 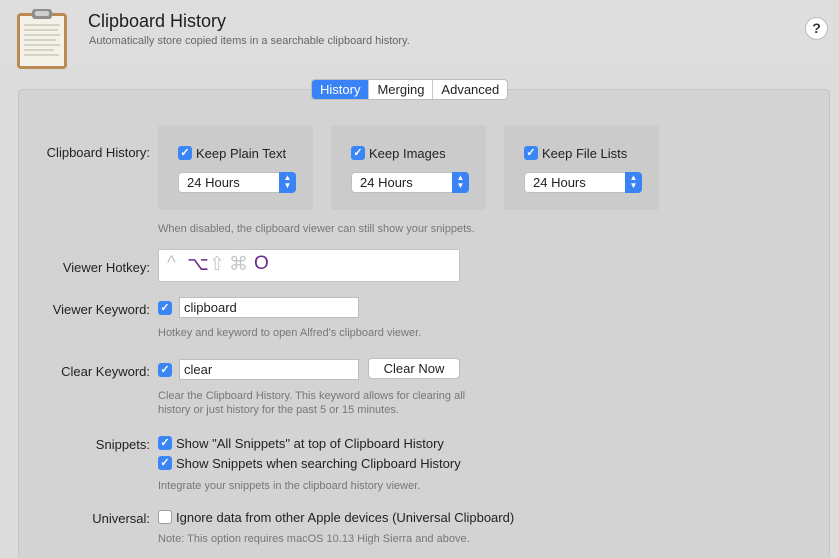 I want to click on tab-history: History, so click(x=341, y=89).